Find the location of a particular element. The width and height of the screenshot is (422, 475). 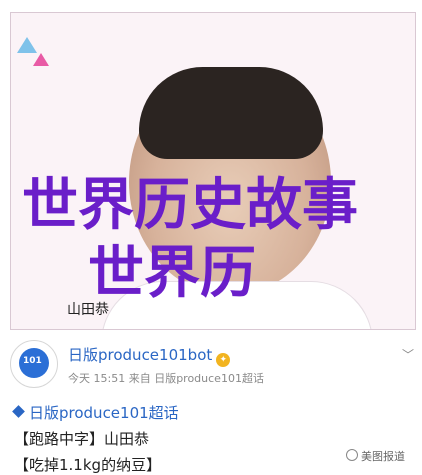

watermark-logo-icon is located at coordinates (352, 455).